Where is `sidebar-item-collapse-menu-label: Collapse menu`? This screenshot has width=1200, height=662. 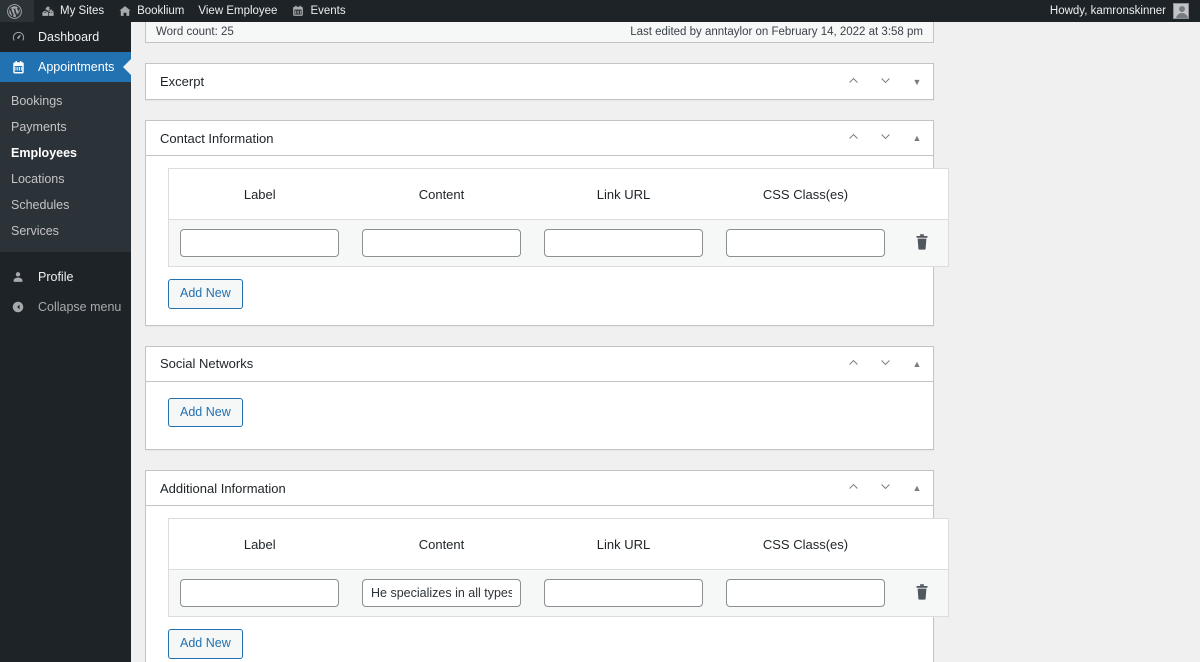
sidebar-item-collapse-menu-label: Collapse menu is located at coordinates (80, 307).